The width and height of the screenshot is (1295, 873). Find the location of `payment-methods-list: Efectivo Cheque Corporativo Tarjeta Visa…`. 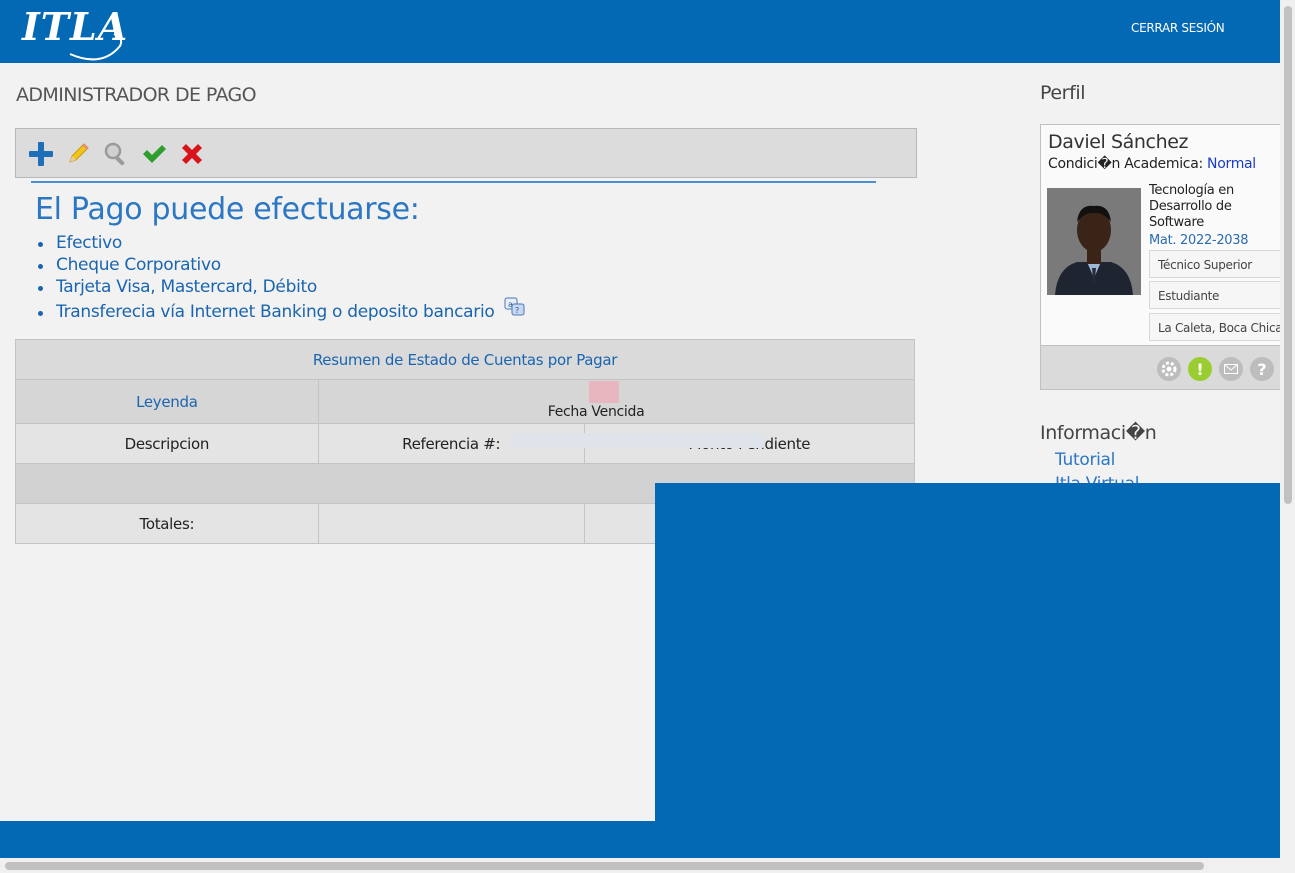

payment-methods-list: Efectivo Cheque Corporativo Tarjeta Visa… is located at coordinates (281, 277).